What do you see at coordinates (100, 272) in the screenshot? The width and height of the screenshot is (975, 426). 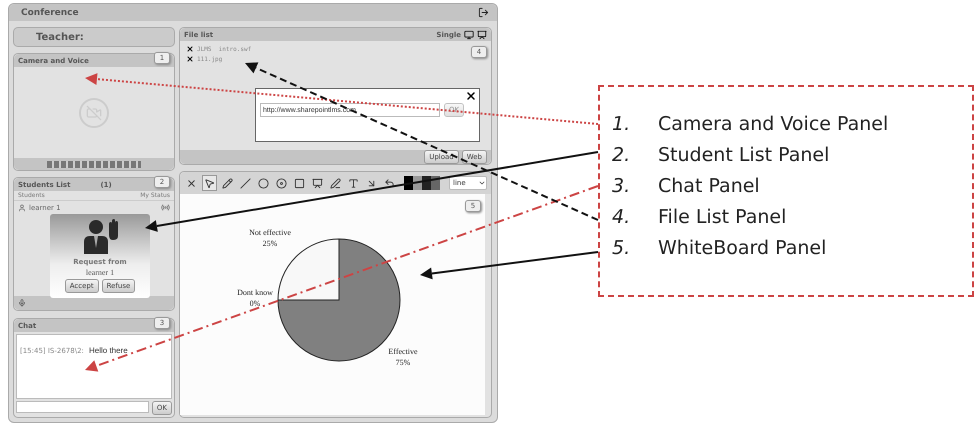 I see `request-name: learner 1` at bounding box center [100, 272].